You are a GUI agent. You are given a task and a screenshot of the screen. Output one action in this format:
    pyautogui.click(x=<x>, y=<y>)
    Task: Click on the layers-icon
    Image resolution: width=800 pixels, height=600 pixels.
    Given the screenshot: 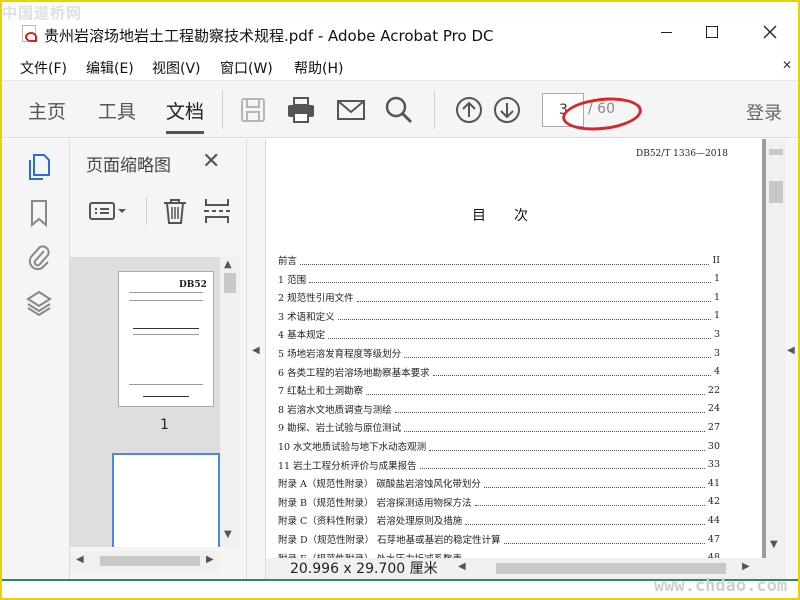 What is the action you would take?
    pyautogui.click(x=39, y=303)
    